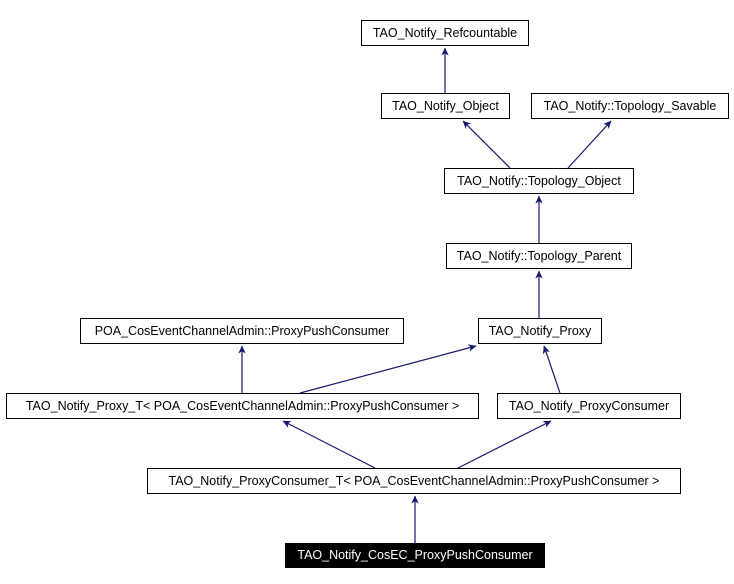 The height and width of the screenshot is (584, 734). I want to click on class-node-label: TAO_Notify_Proxy, so click(540, 330).